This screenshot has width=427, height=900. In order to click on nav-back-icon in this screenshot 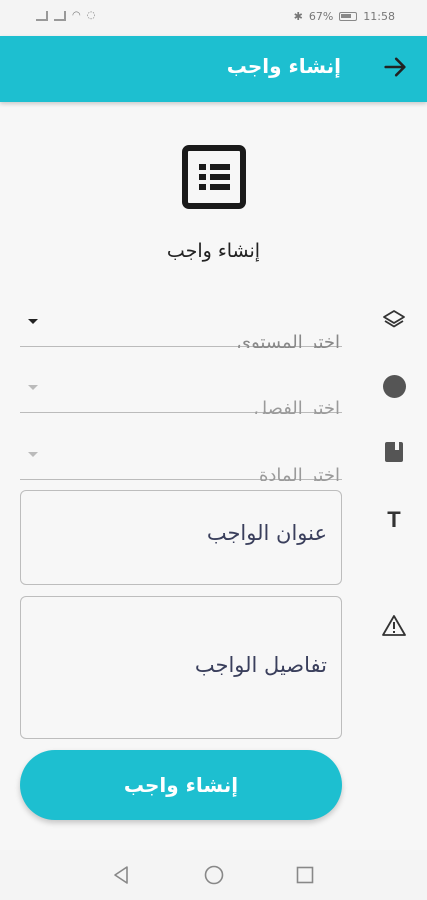, I will do `click(121, 875)`.